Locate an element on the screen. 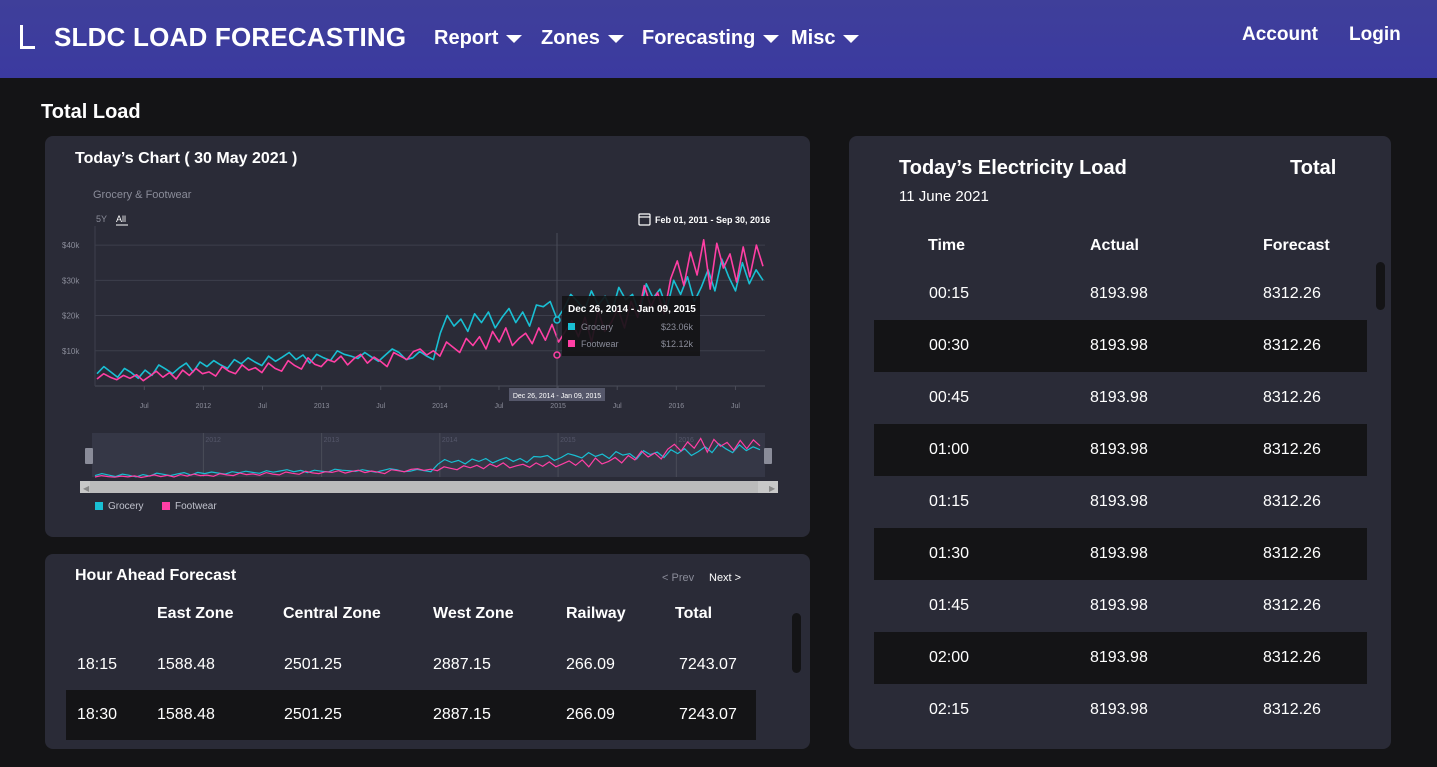 The image size is (1437, 767). legend-swatch-grocery is located at coordinates (99, 506).